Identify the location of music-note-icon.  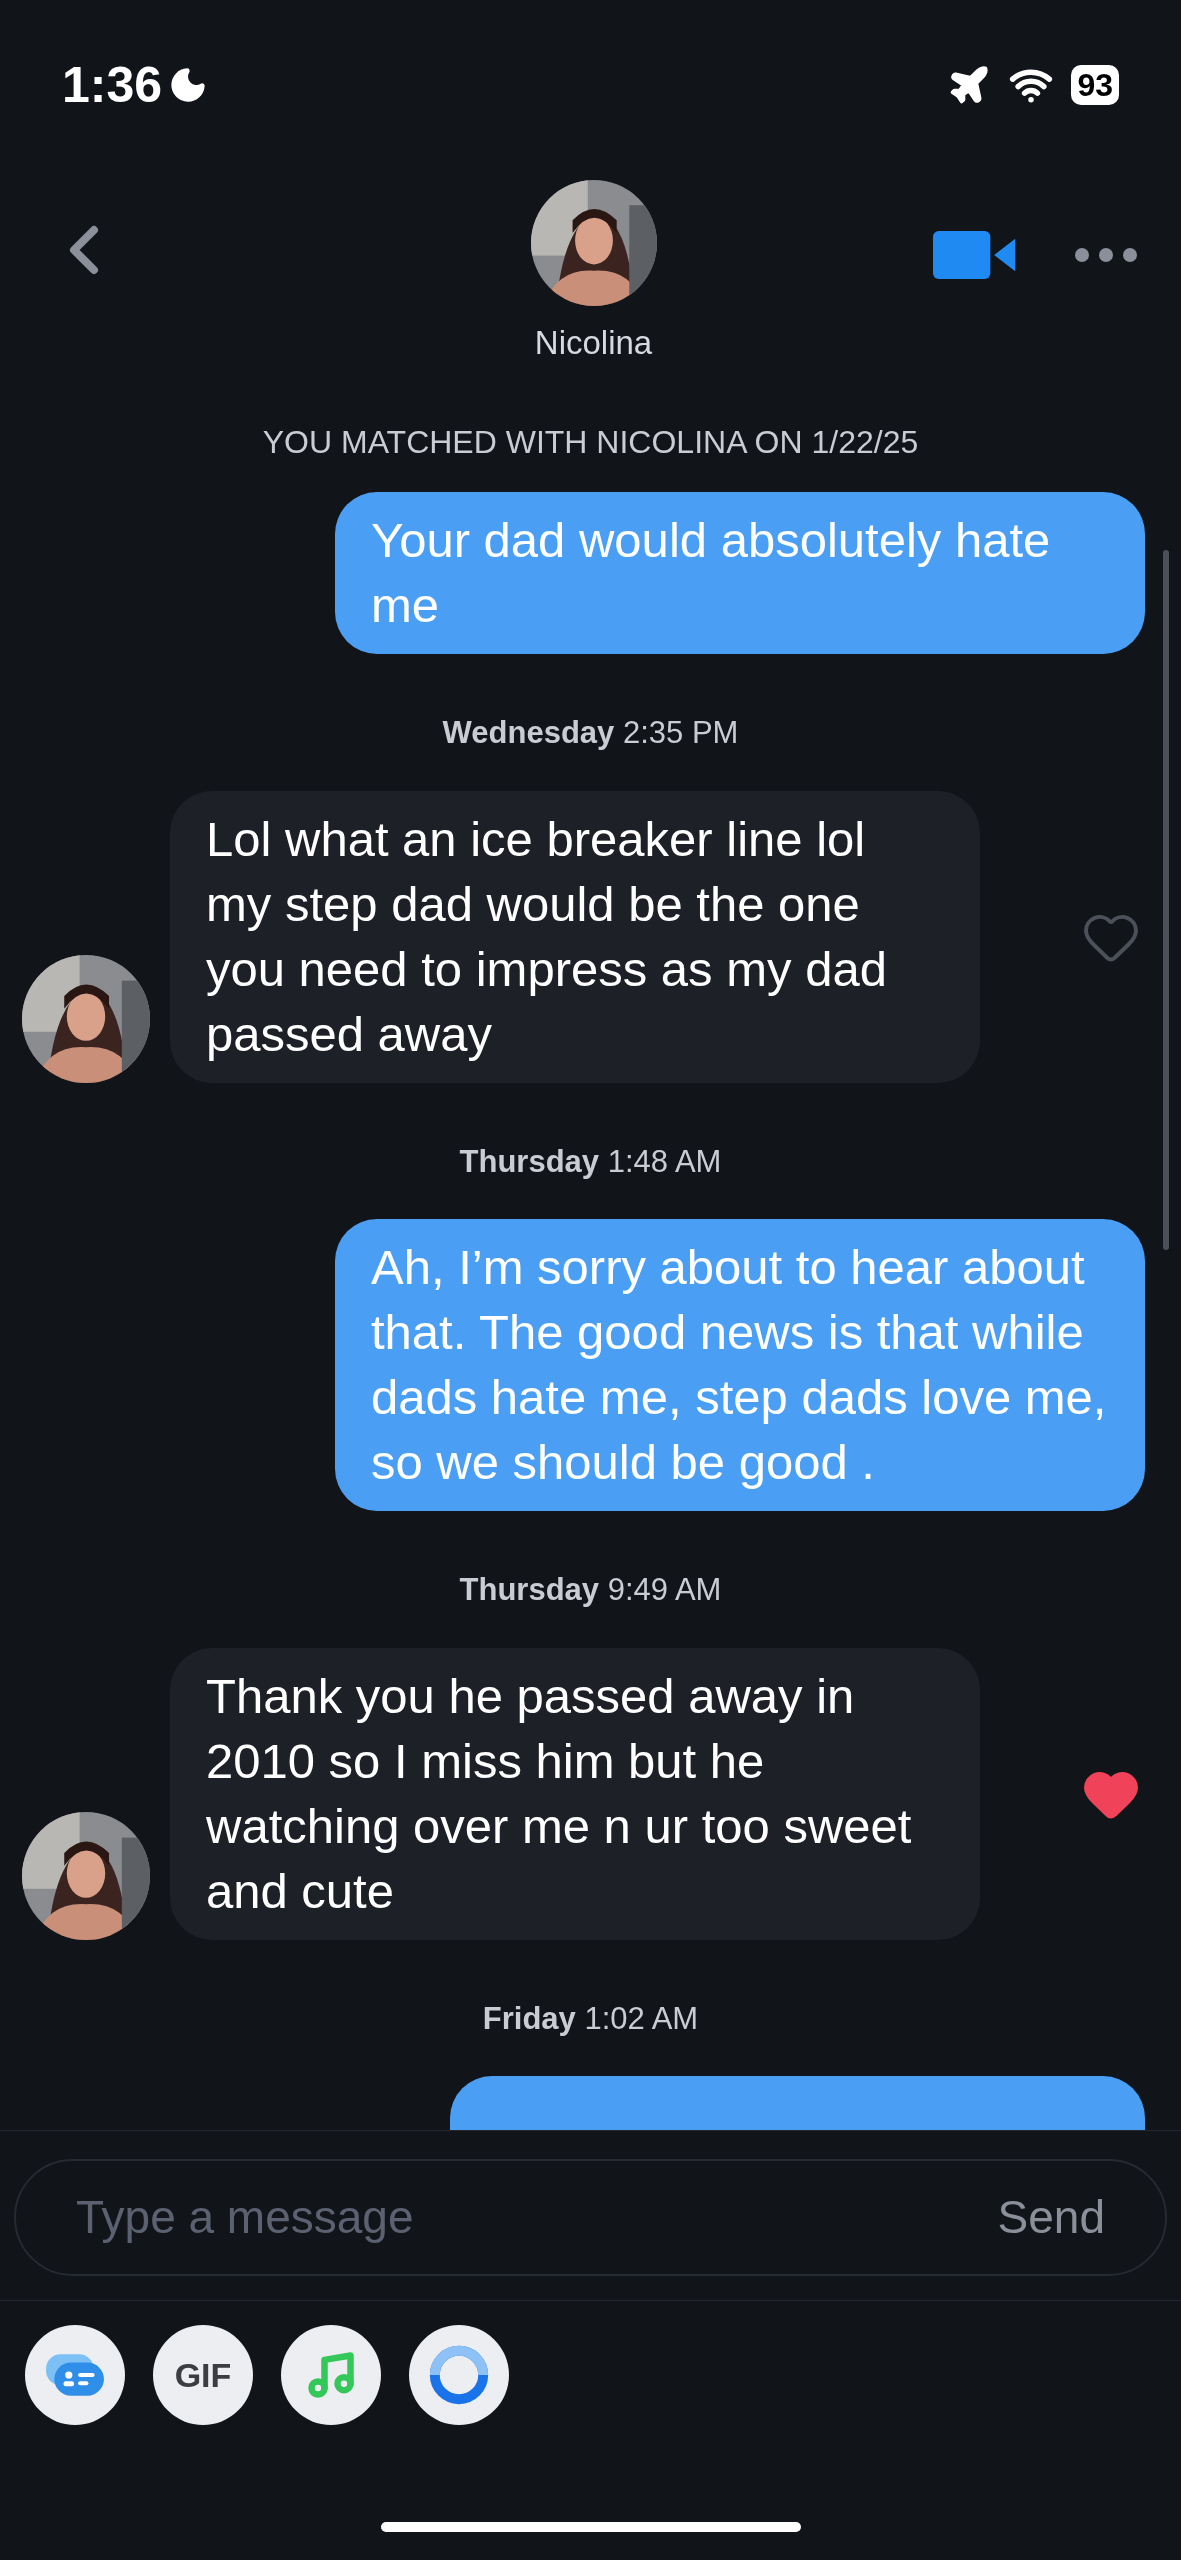
(331, 2375).